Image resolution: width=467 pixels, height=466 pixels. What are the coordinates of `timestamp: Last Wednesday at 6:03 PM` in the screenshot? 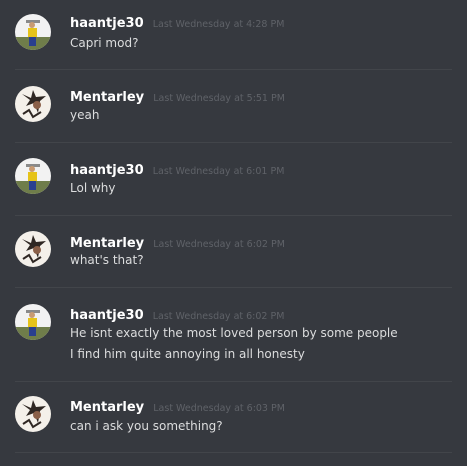 It's located at (219, 408).